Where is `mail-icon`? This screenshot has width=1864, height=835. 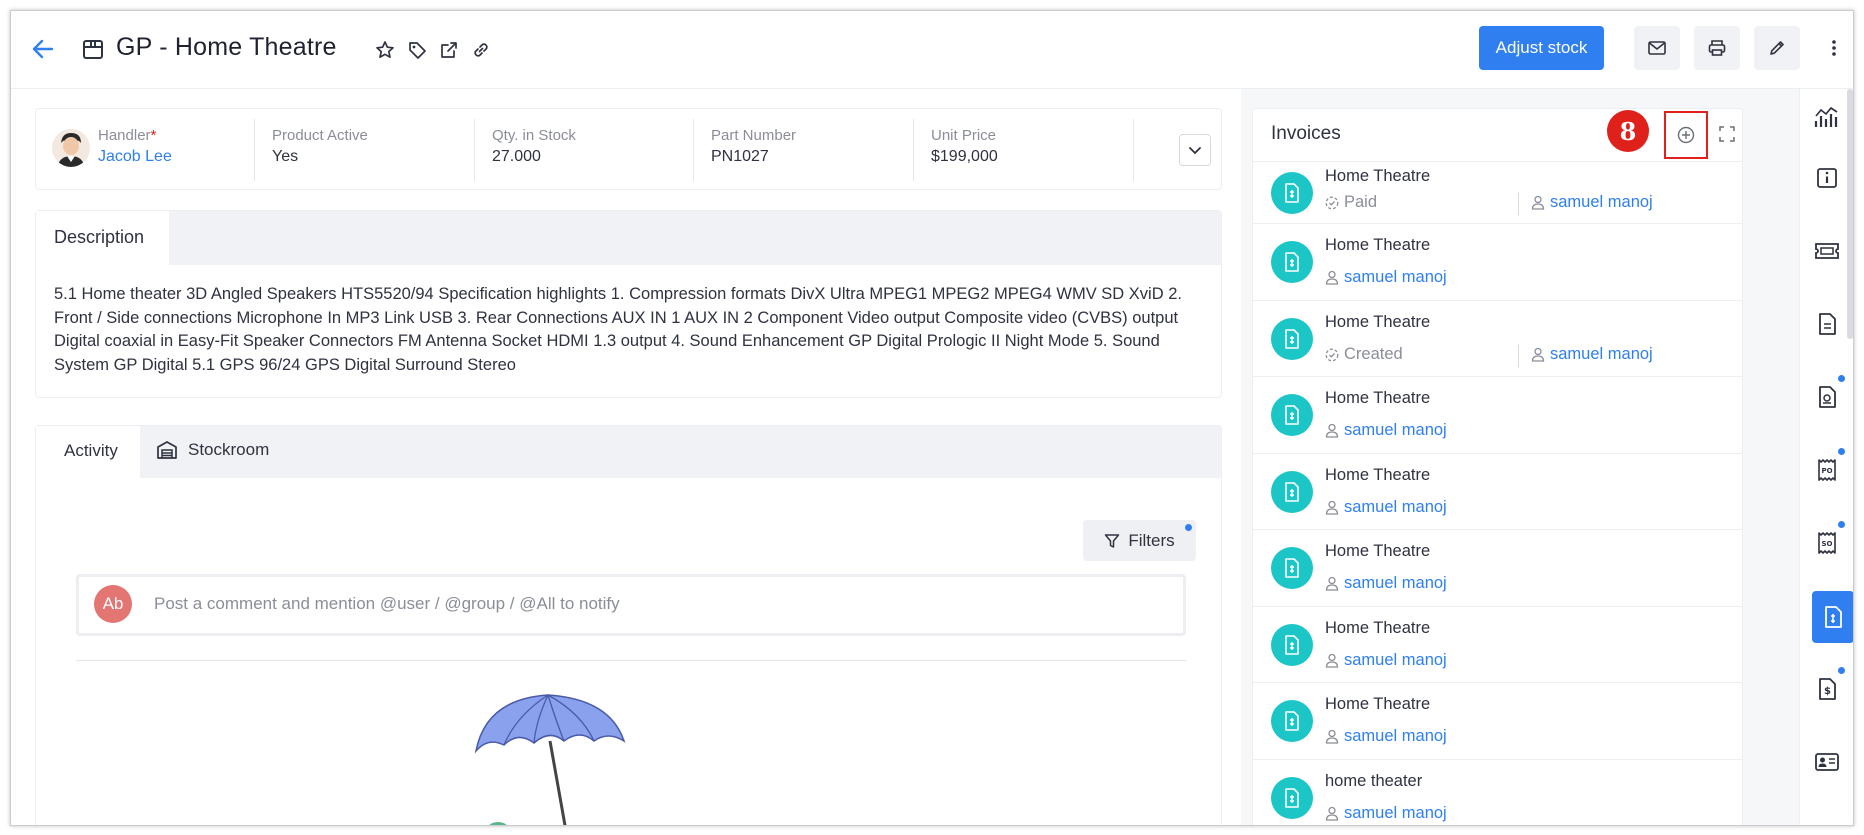 mail-icon is located at coordinates (1657, 48).